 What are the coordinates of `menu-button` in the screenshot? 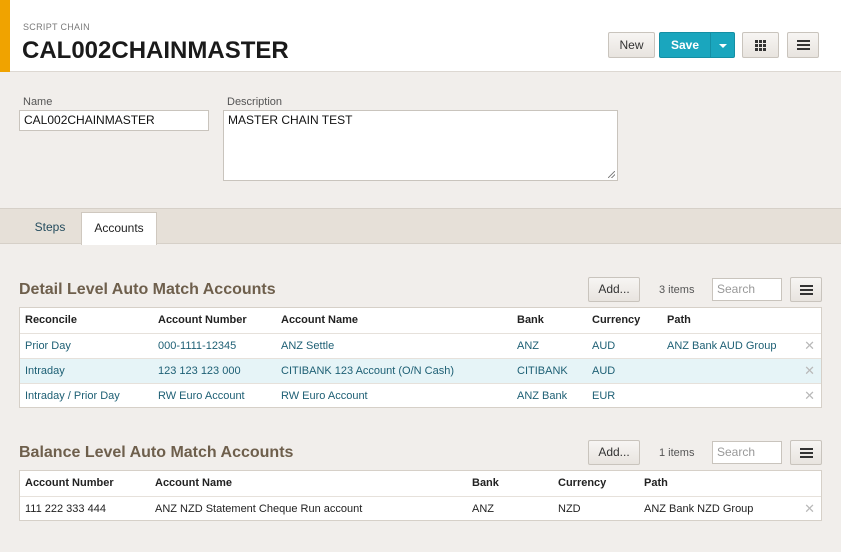 It's located at (803, 45).